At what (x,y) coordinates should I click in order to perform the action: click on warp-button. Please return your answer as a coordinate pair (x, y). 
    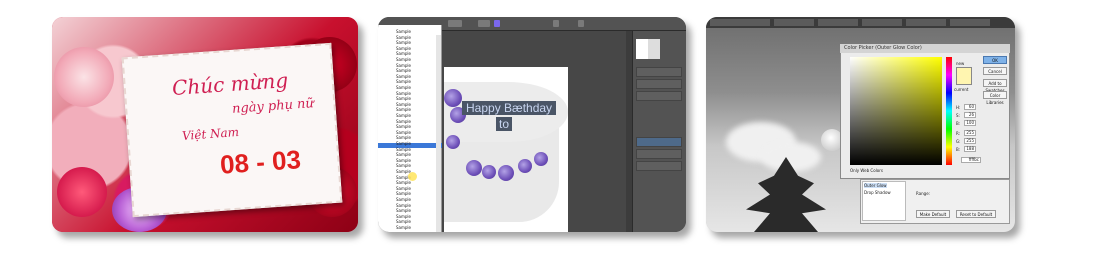
    Looking at the image, I should click on (556, 23).